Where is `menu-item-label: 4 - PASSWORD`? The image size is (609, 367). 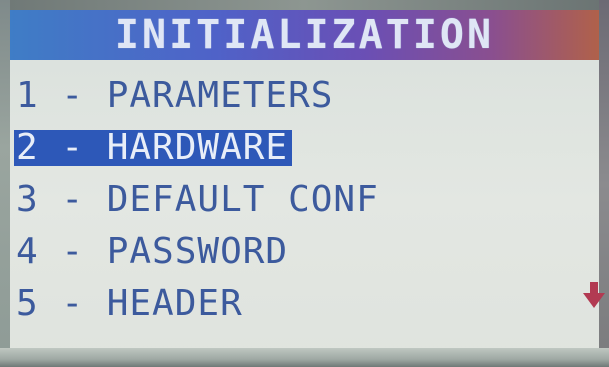 menu-item-label: 4 - PASSWORD is located at coordinates (152, 251).